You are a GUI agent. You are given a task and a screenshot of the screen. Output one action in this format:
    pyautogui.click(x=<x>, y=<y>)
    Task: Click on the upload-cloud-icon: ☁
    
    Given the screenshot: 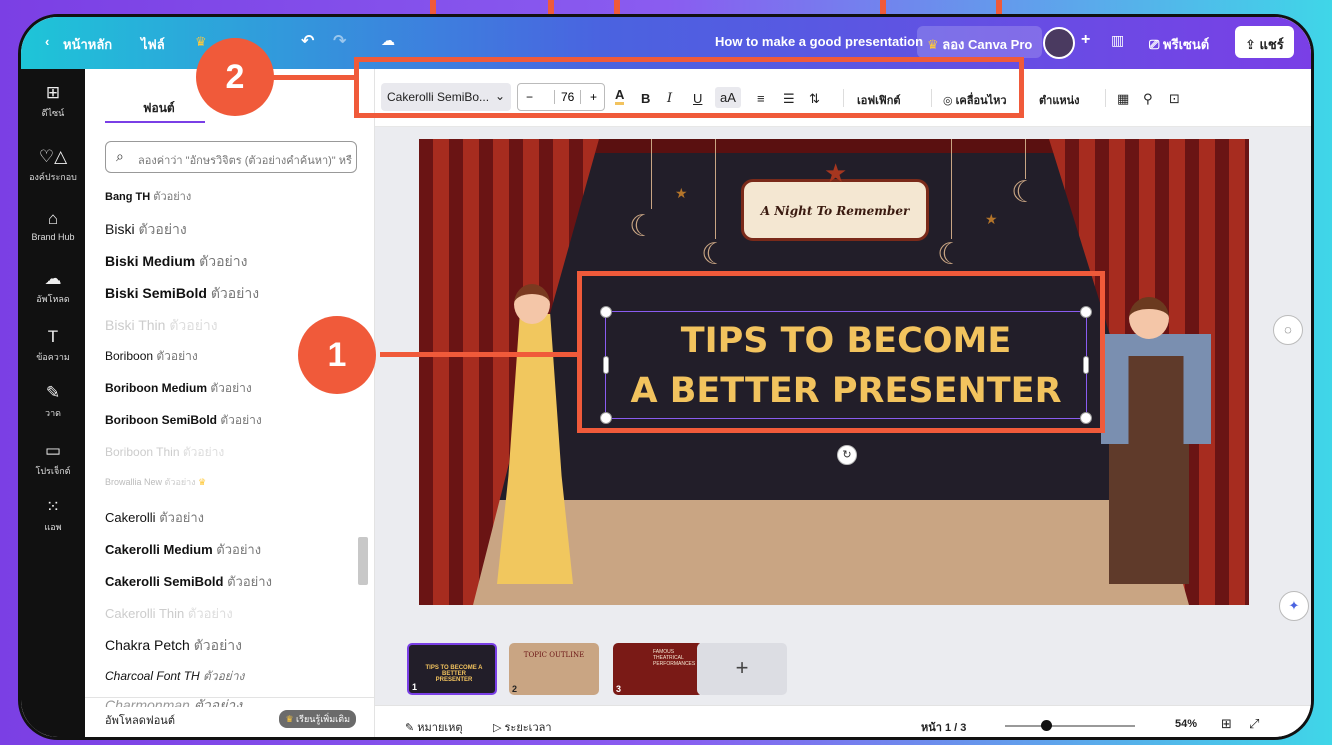 What is the action you would take?
    pyautogui.click(x=53, y=278)
    